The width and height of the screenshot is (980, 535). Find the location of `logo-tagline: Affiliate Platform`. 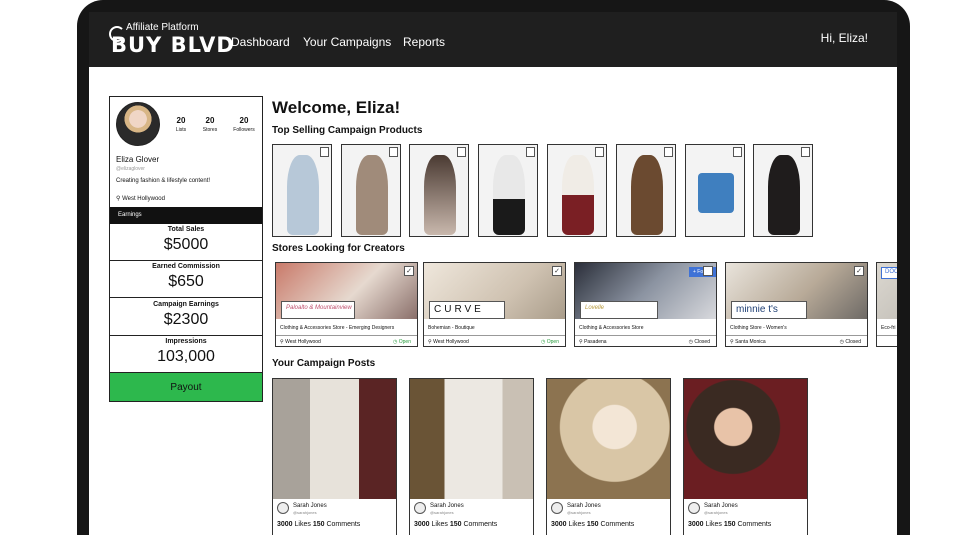

logo-tagline: Affiliate Platform is located at coordinates (162, 27).